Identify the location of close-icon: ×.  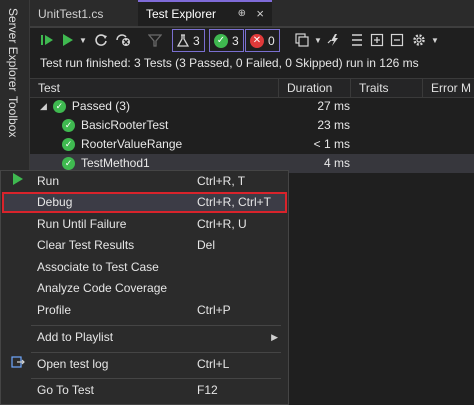
(260, 14).